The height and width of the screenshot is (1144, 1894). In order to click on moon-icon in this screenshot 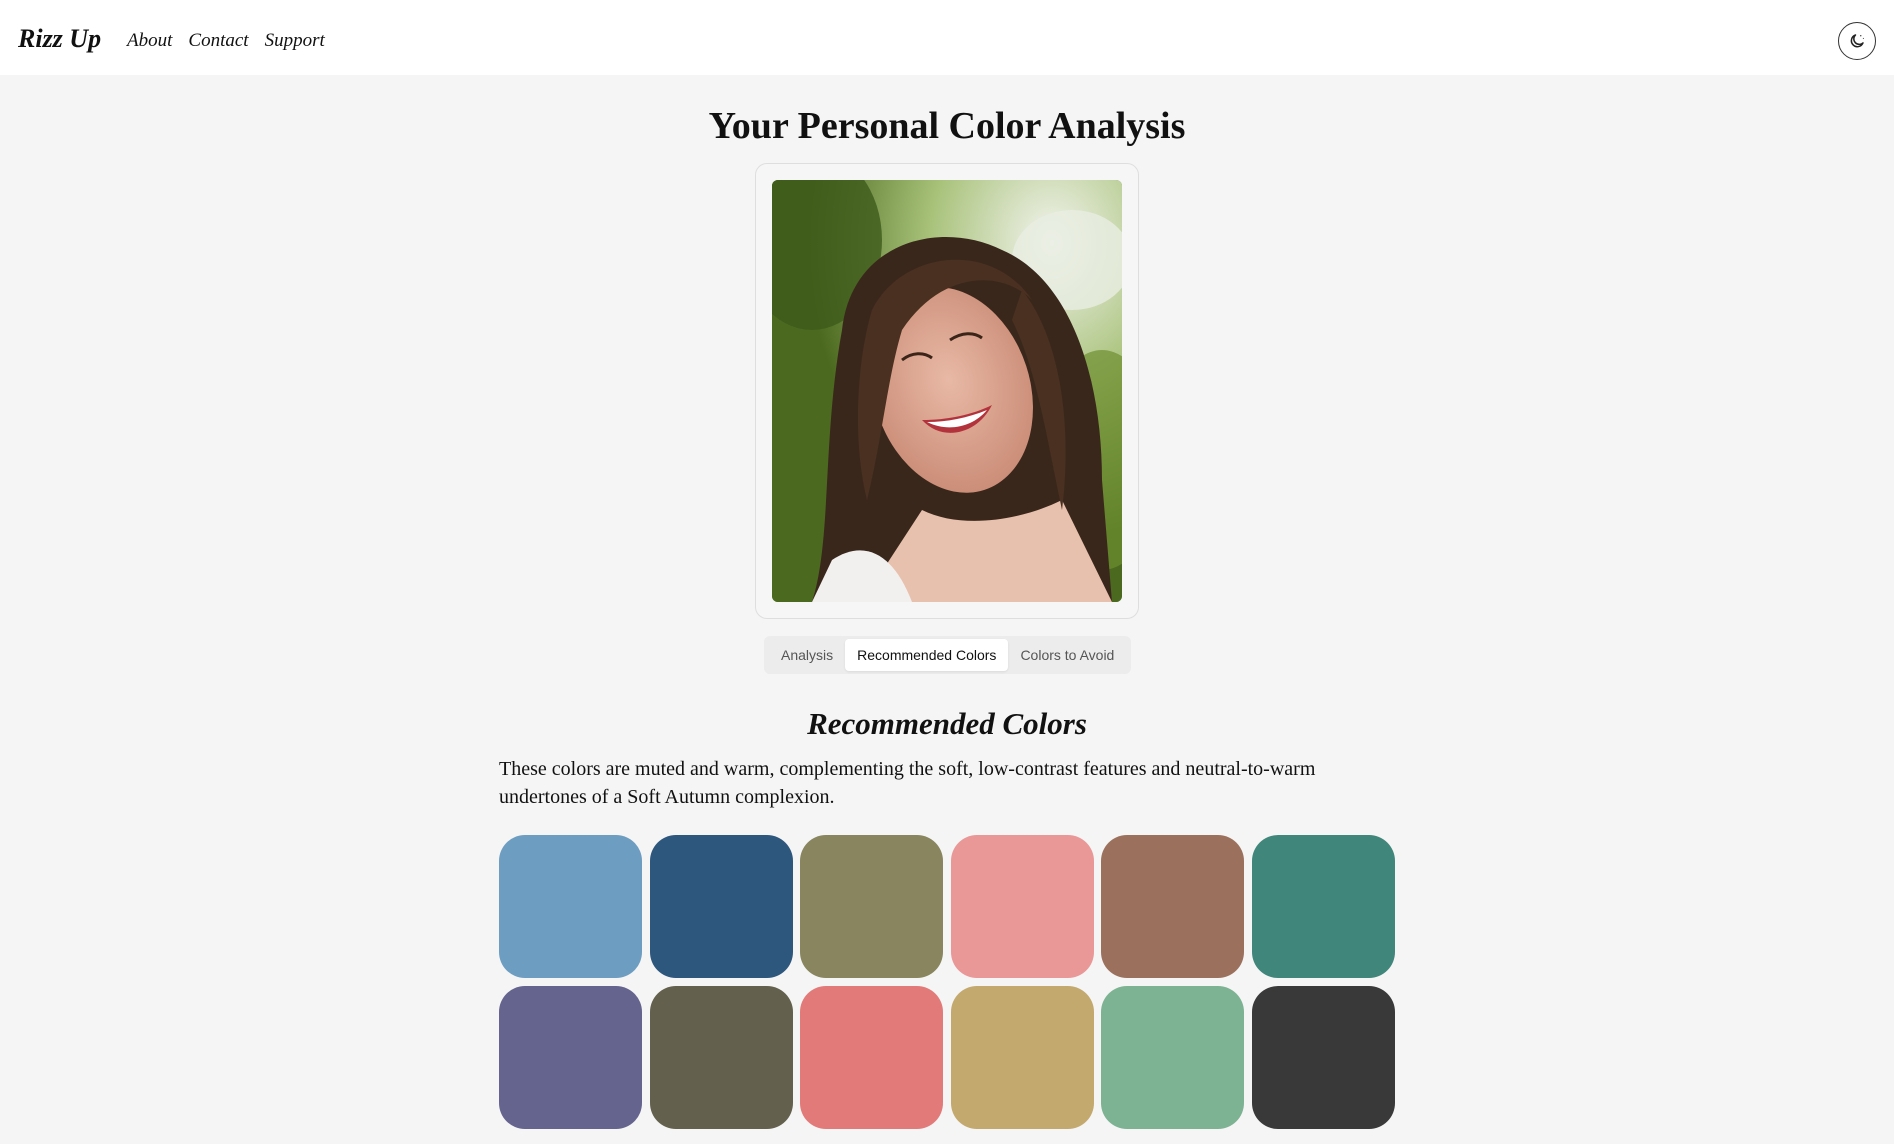, I will do `click(1857, 41)`.